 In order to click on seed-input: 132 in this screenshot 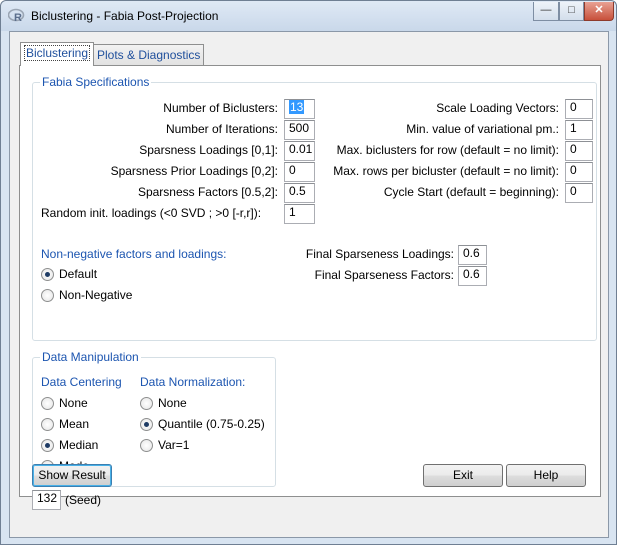, I will do `click(46, 500)`.